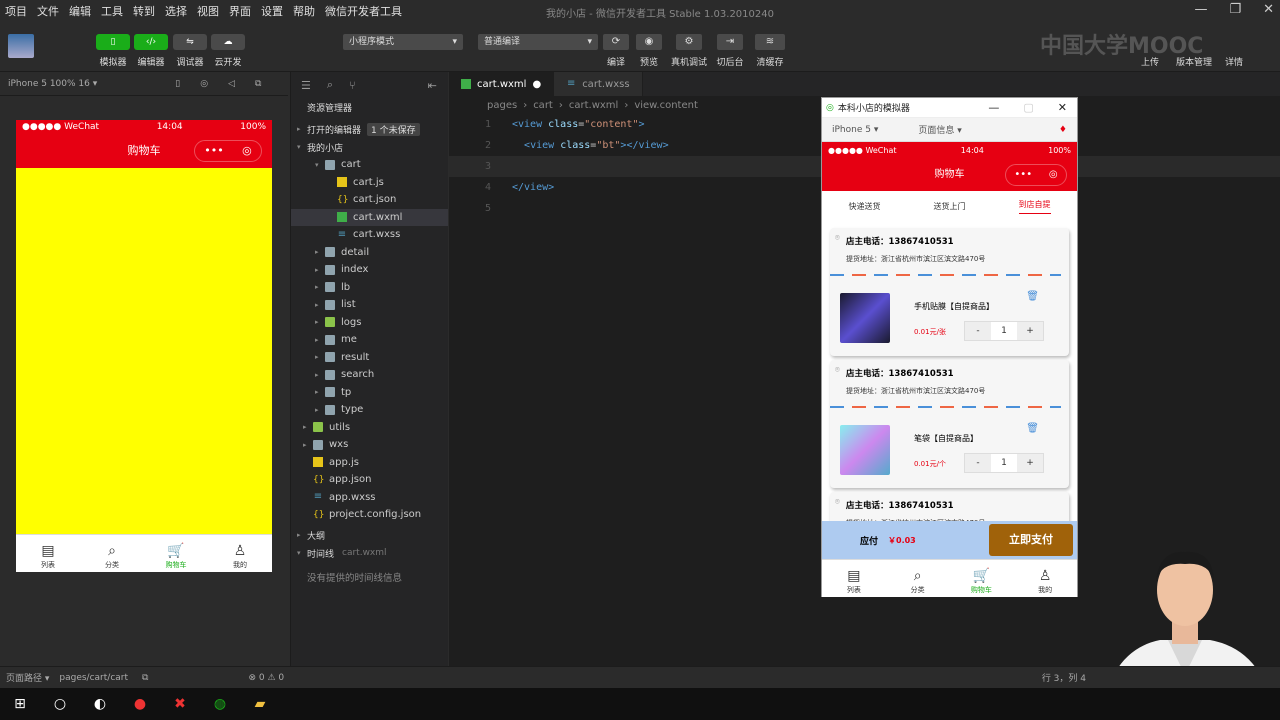 The height and width of the screenshot is (720, 1280). What do you see at coordinates (363, 11) in the screenshot?
I see `menu-item: 微信开发者工具` at bounding box center [363, 11].